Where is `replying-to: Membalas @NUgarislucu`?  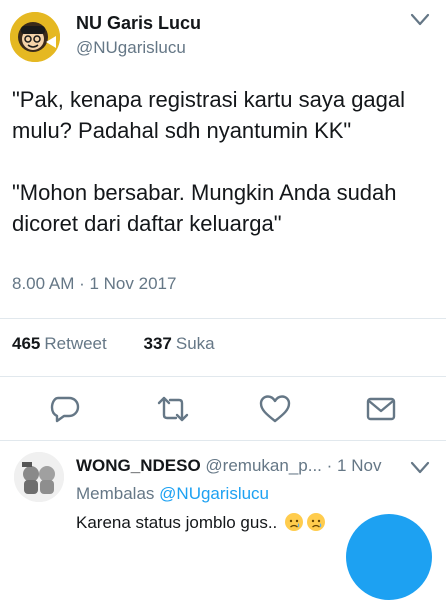 replying-to: Membalas @NUgarislucu is located at coordinates (172, 494).